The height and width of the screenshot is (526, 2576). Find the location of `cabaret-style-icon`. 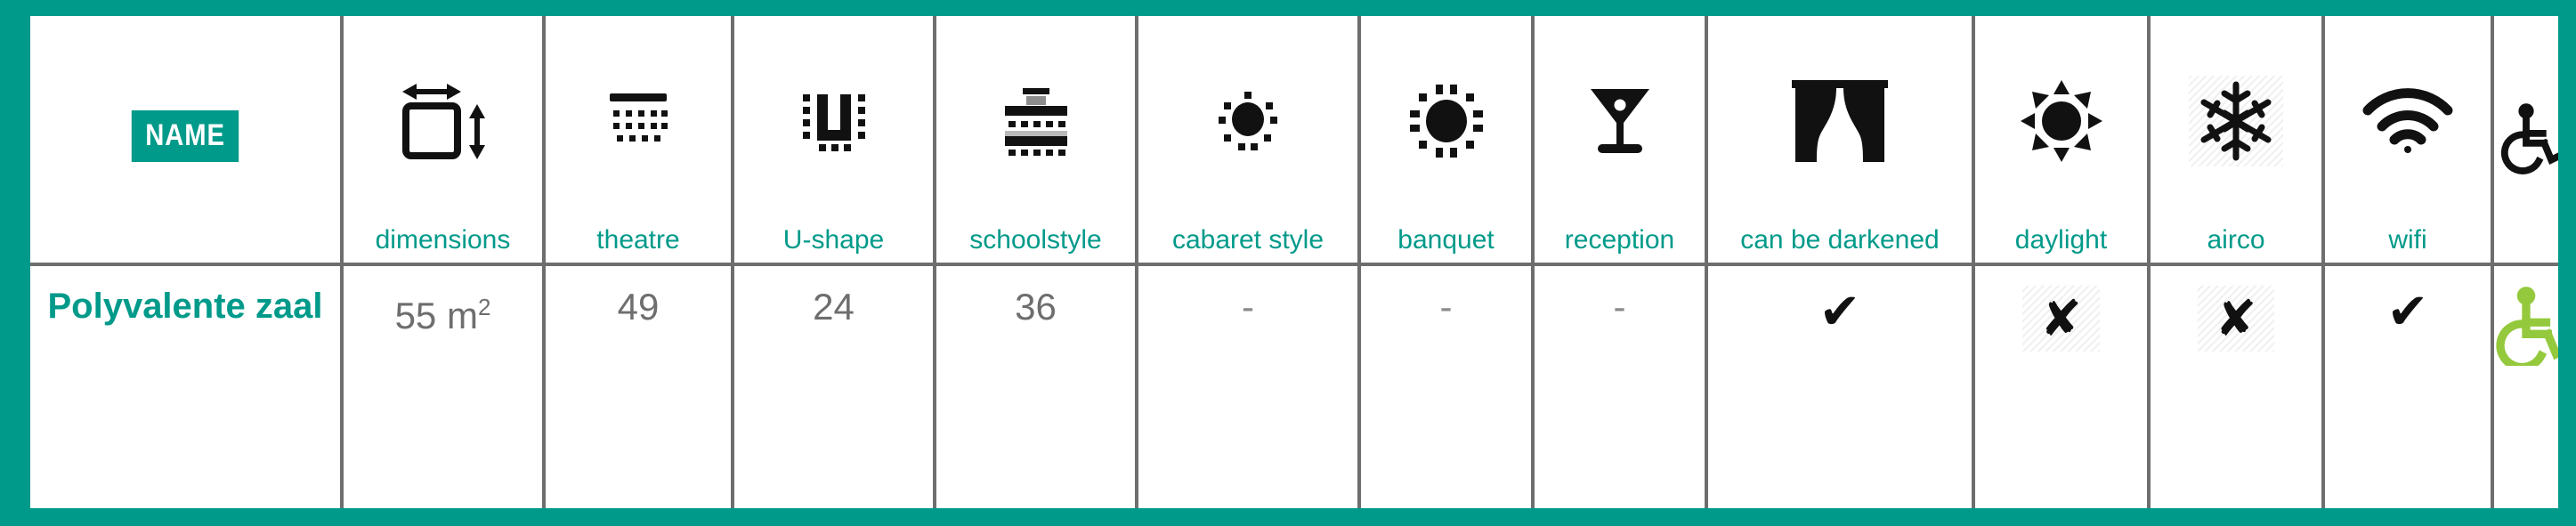

cabaret-style-icon is located at coordinates (1247, 120).